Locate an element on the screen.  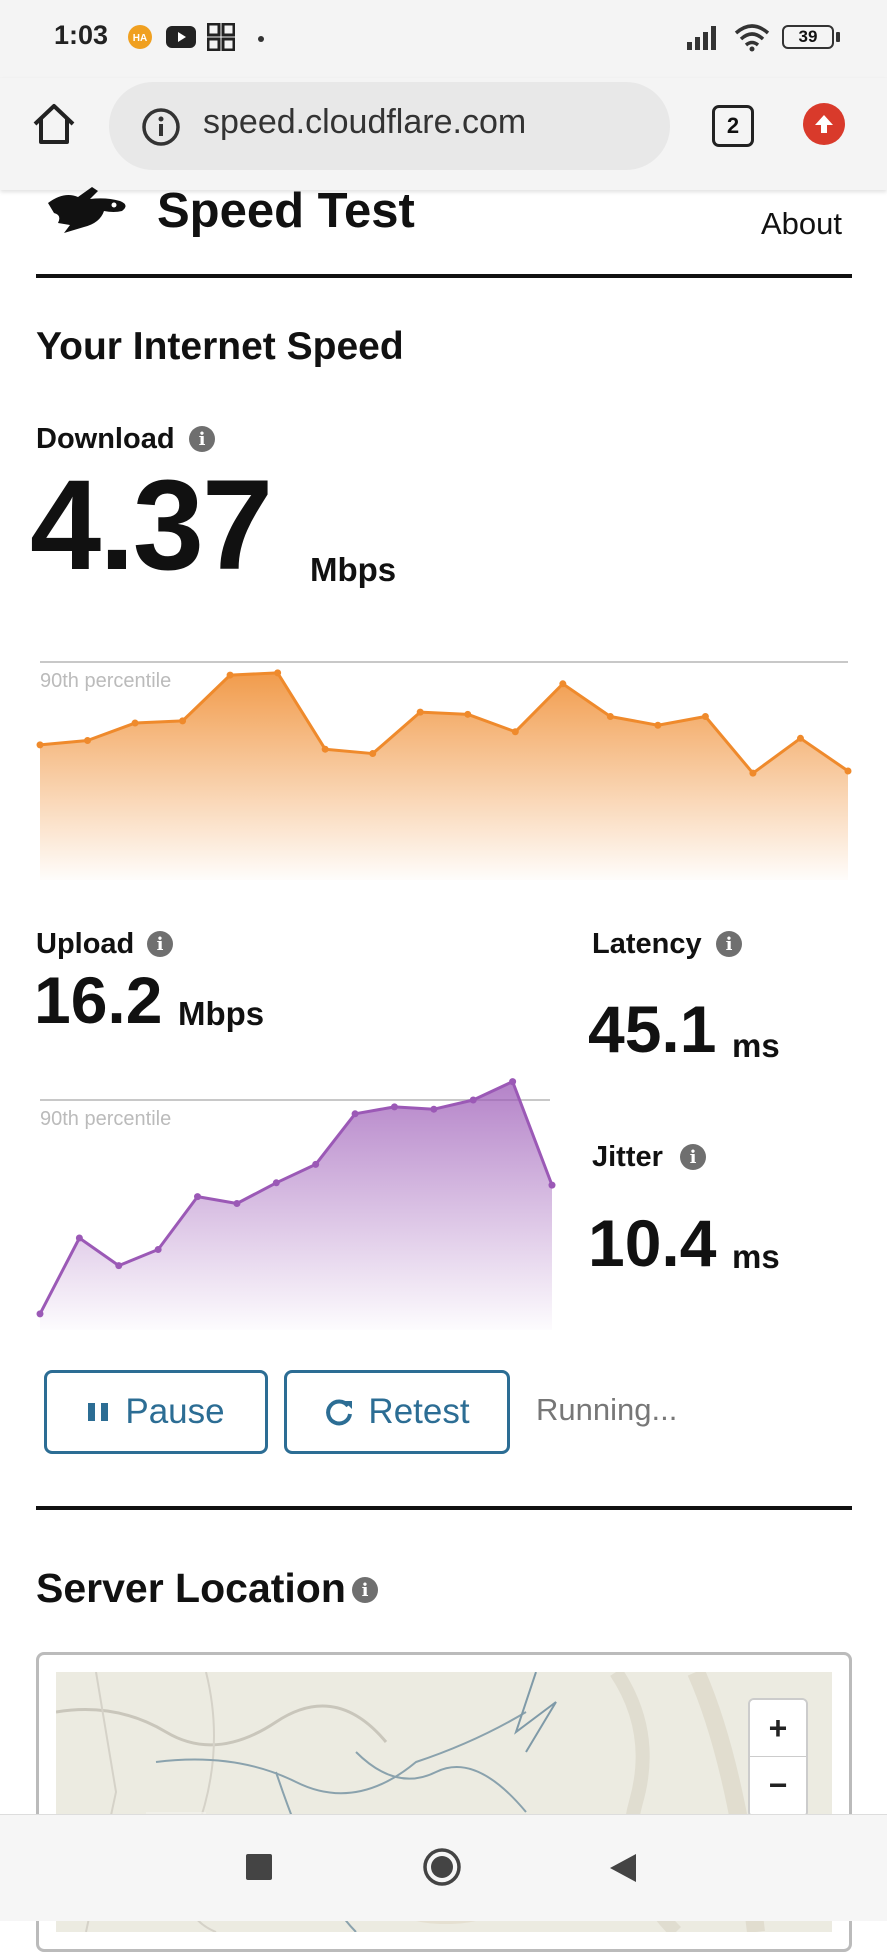
download-unit: Mbps is located at coordinates (353, 569).